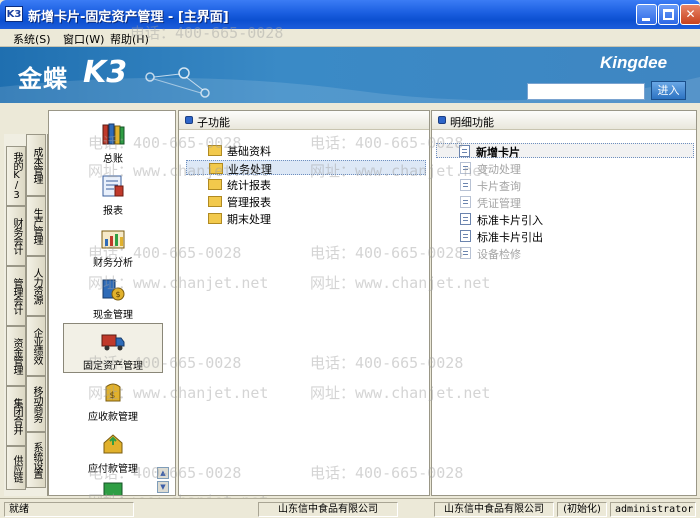 The height and width of the screenshot is (518, 700). What do you see at coordinates (36, 460) in the screenshot?
I see `tab-system-settings: 系统设置` at bounding box center [36, 460].